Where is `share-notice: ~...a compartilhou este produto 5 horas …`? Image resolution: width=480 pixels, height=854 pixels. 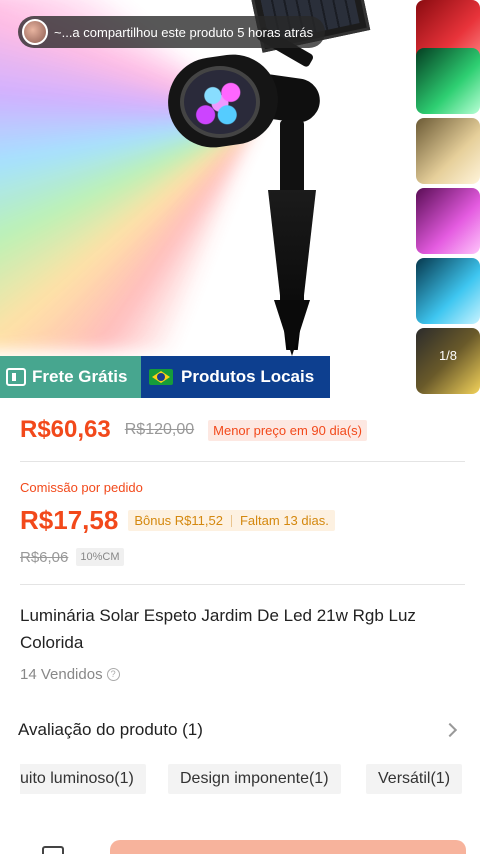
share-notice: ~...a compartilhou este produto 5 horas … is located at coordinates (172, 32).